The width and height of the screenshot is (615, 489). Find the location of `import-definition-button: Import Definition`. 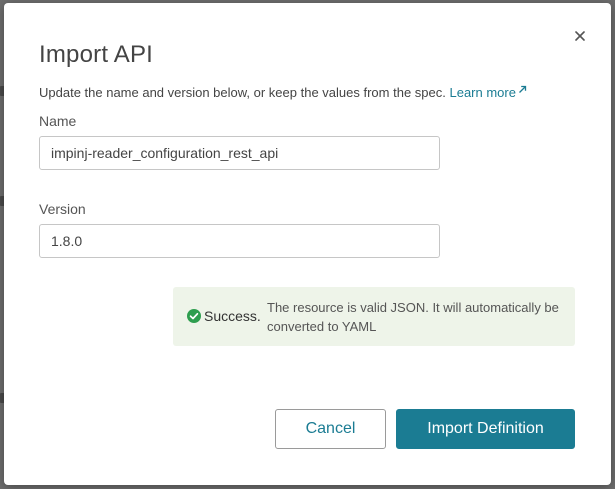

import-definition-button: Import Definition is located at coordinates (485, 429).